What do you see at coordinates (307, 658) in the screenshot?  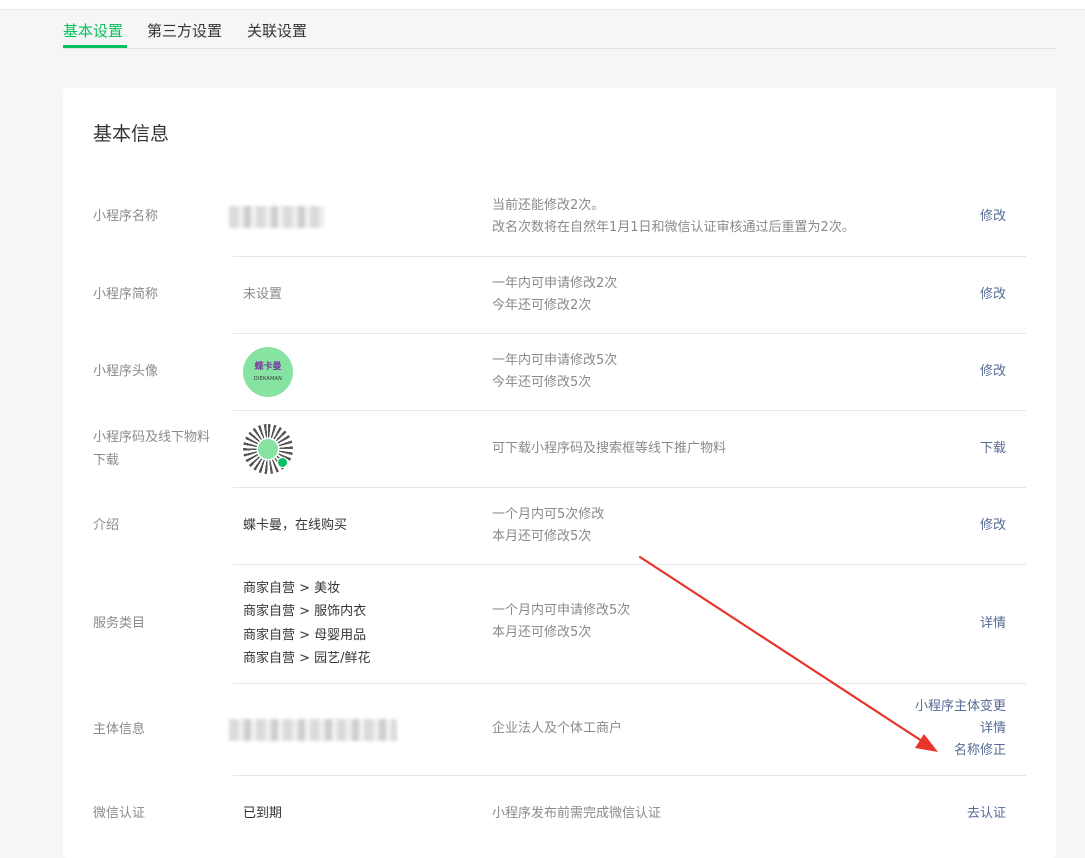 I see `category-item: 商家自营 > 园艺/鲜花` at bounding box center [307, 658].